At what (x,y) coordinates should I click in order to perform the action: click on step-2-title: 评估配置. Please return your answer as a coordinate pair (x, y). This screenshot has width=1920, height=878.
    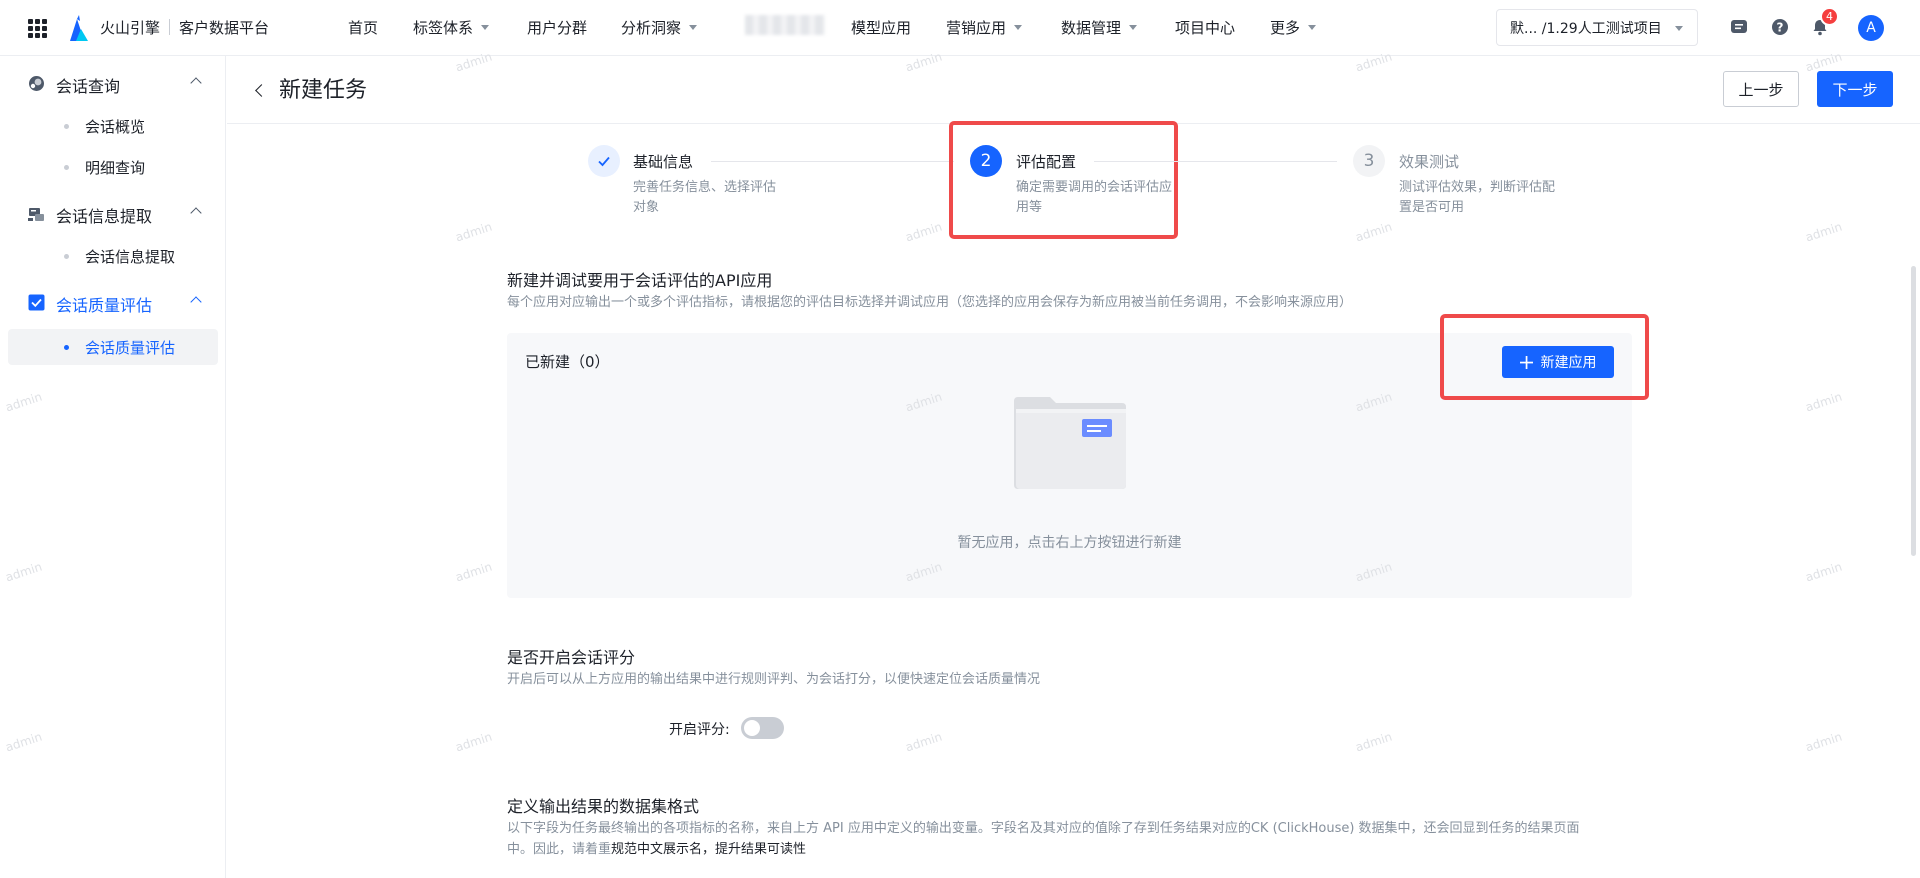
    Looking at the image, I should click on (1046, 162).